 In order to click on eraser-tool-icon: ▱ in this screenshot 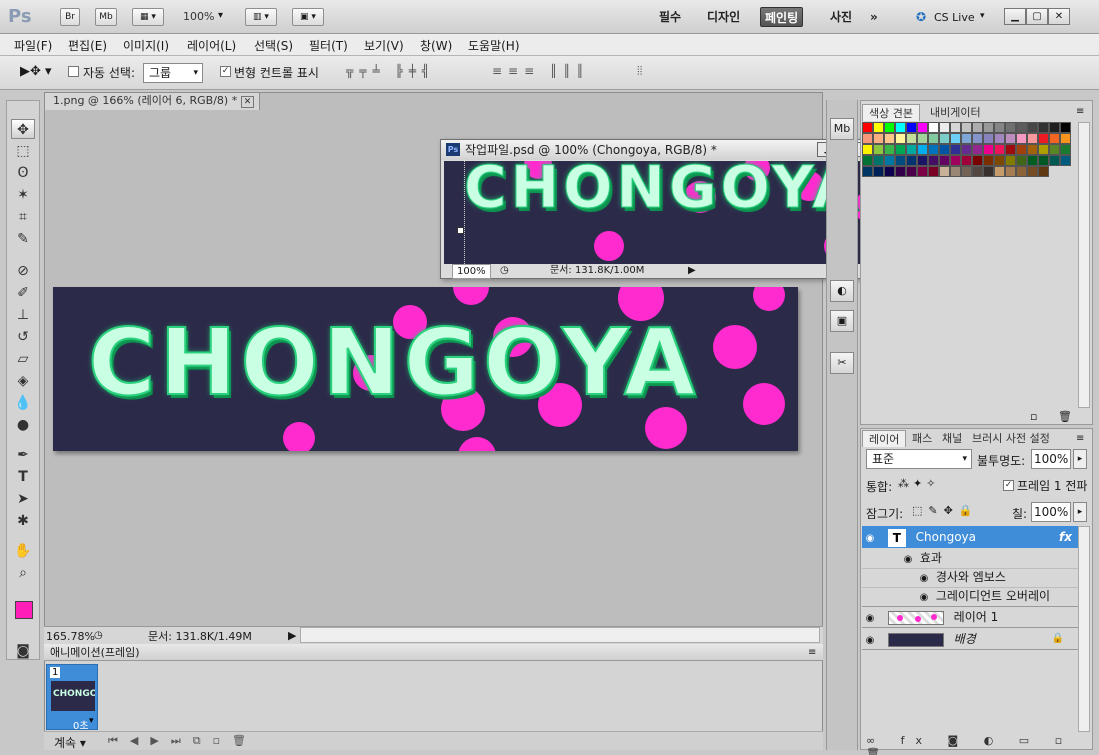, I will do `click(23, 359)`.